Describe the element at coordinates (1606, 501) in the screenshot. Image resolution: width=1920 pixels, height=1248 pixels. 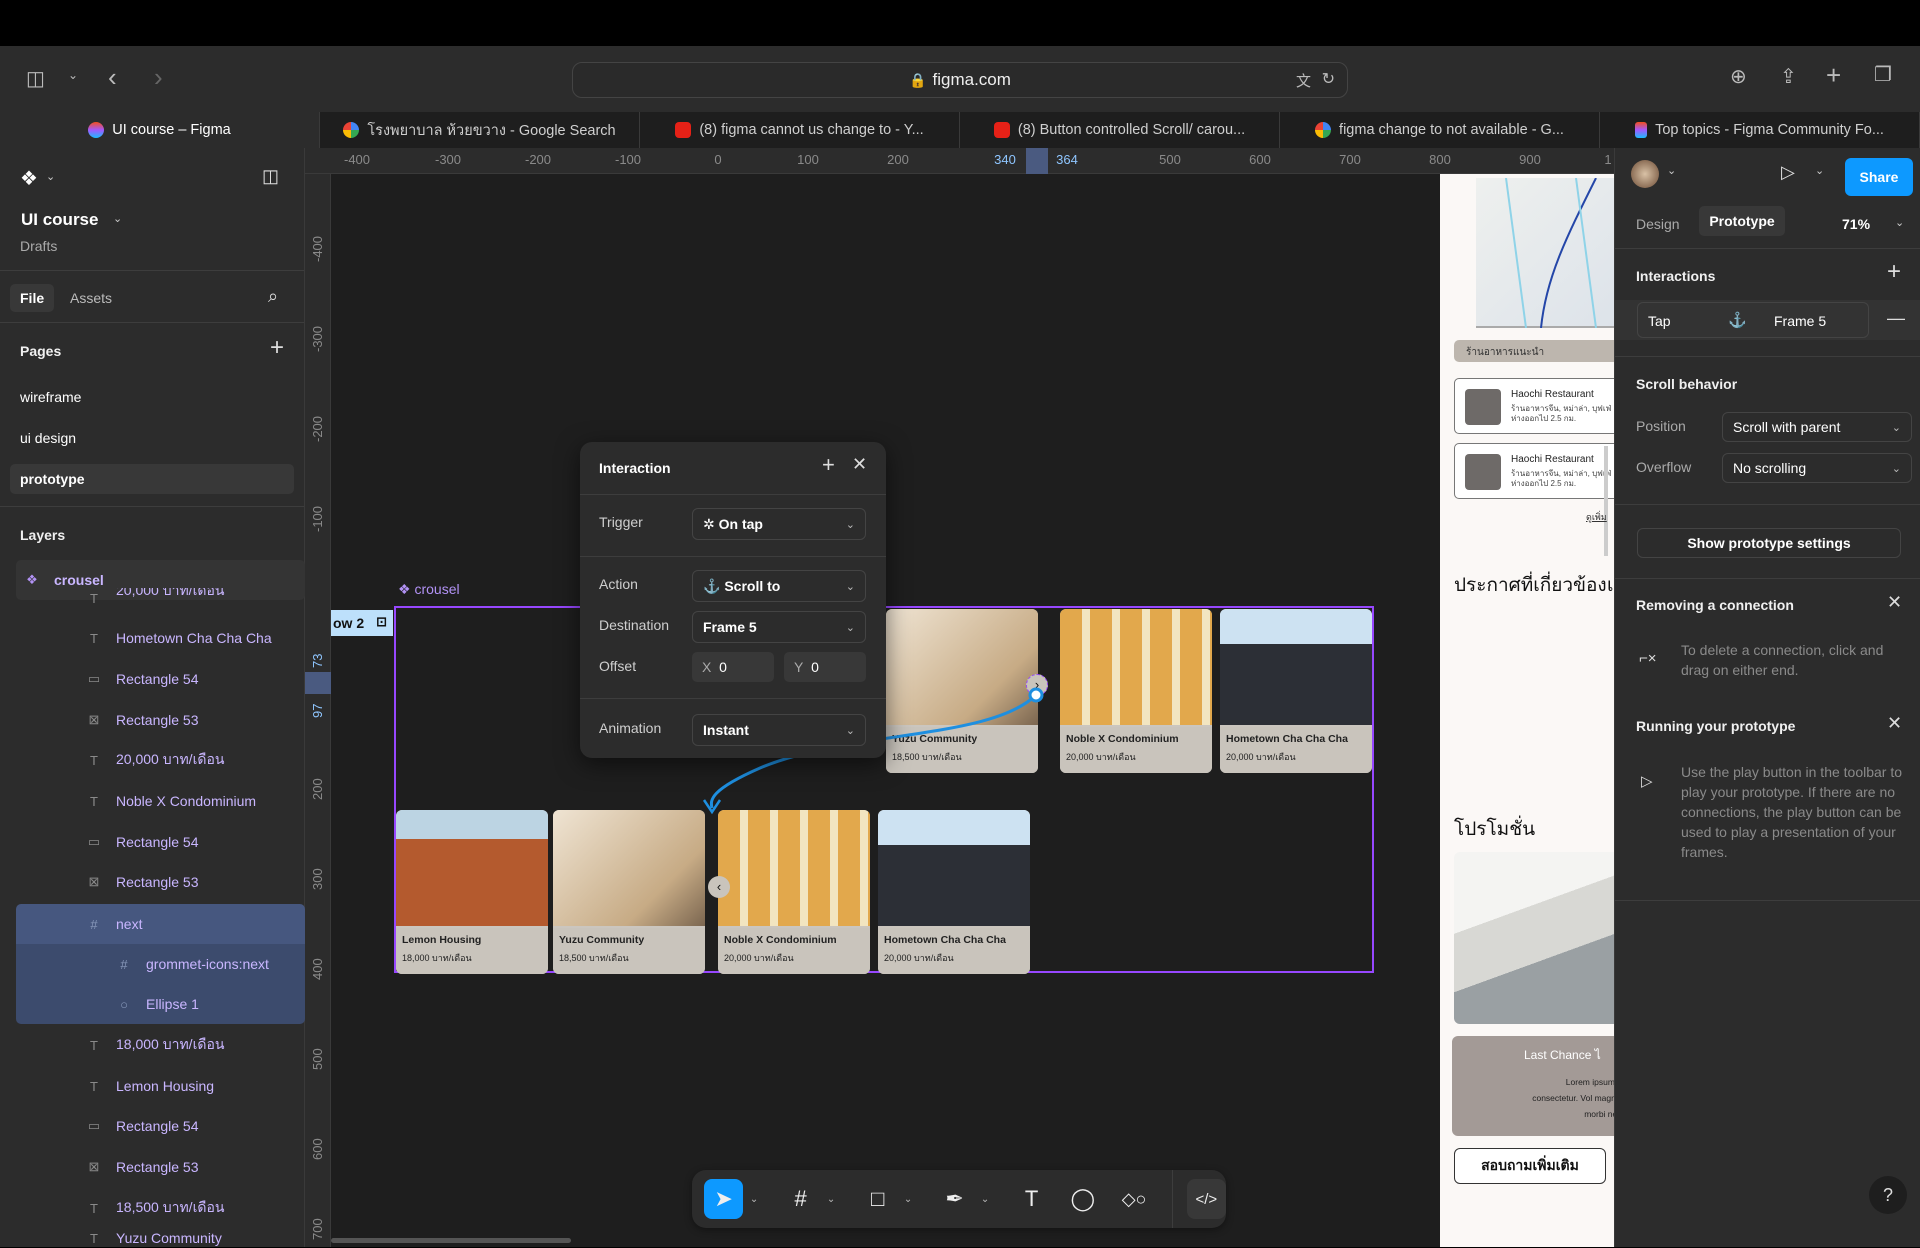
I see `scrollbar` at that location.